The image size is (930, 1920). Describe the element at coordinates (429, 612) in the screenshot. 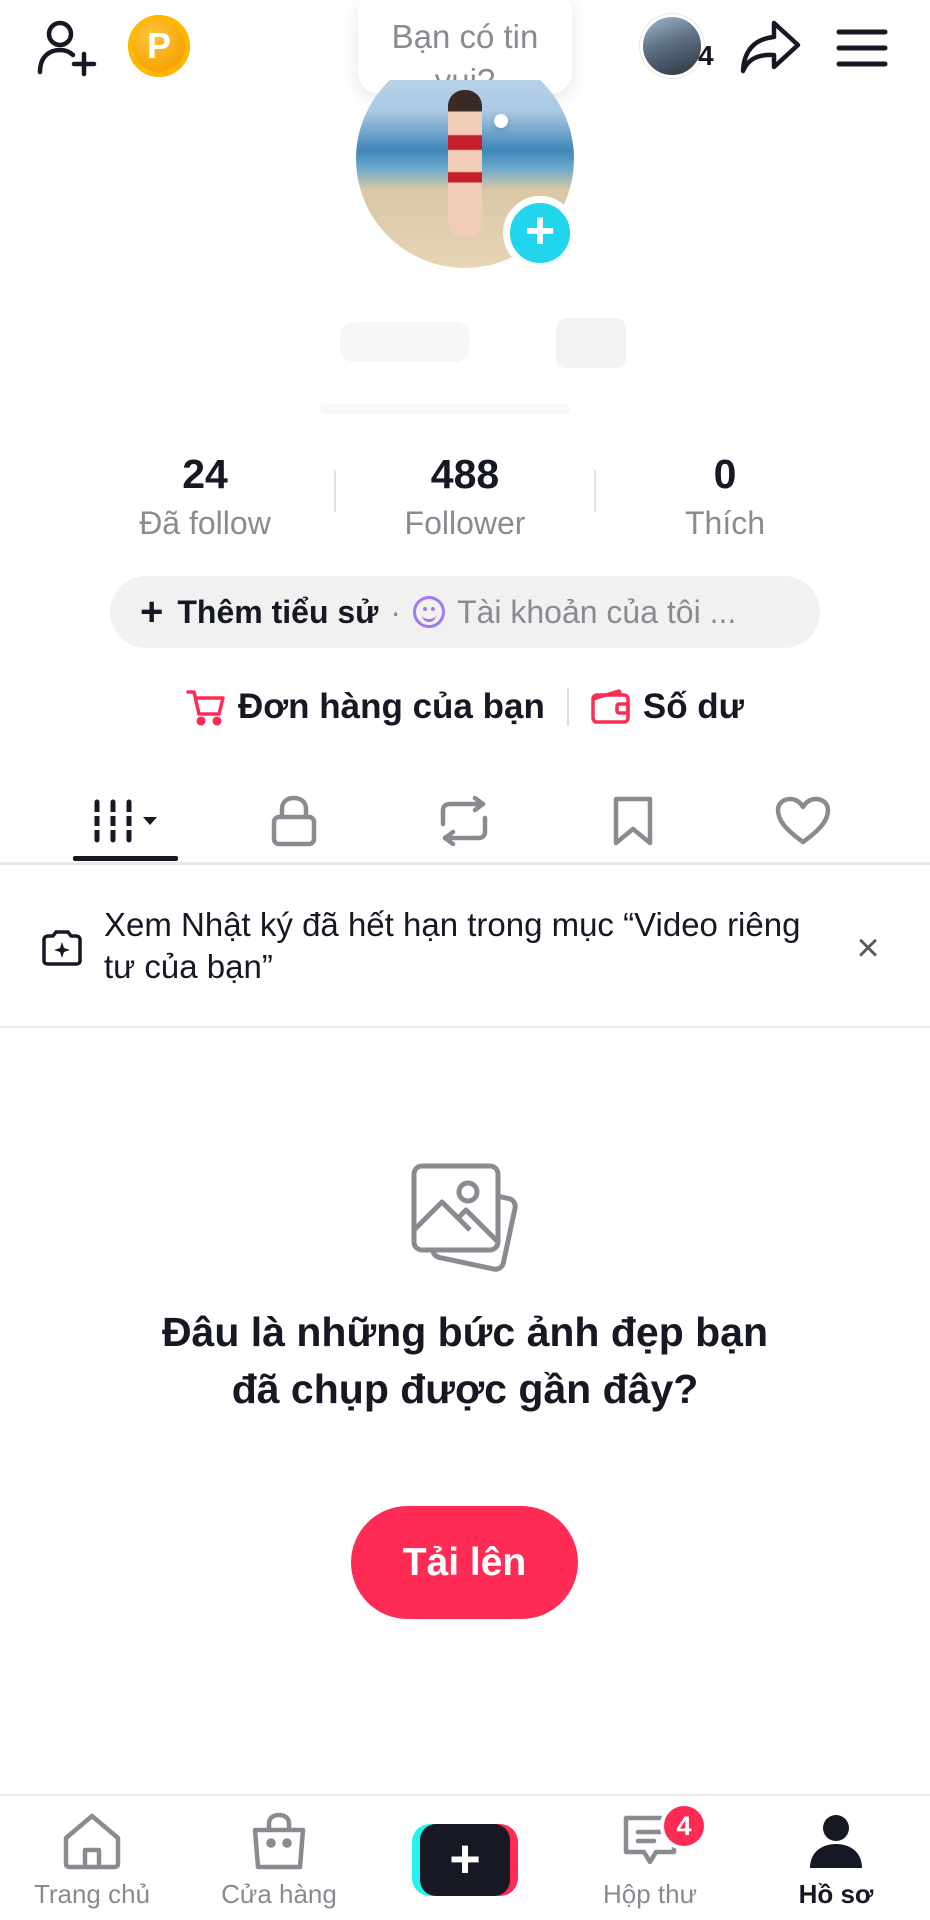

I see `smiley-icon` at that location.